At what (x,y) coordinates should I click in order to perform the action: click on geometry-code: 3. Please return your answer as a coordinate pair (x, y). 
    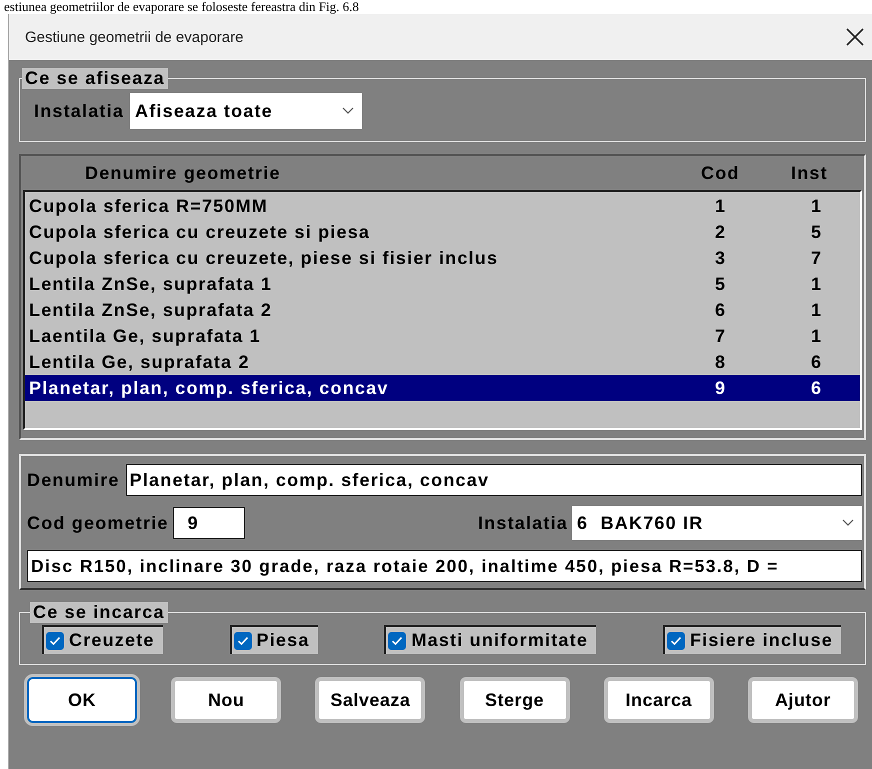
    Looking at the image, I should click on (721, 258).